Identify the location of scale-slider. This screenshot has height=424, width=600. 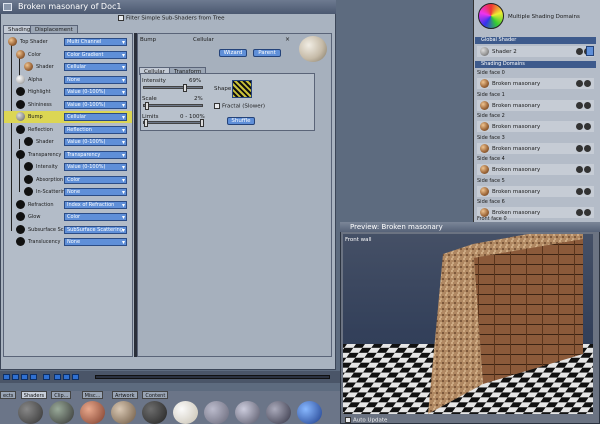
(173, 106).